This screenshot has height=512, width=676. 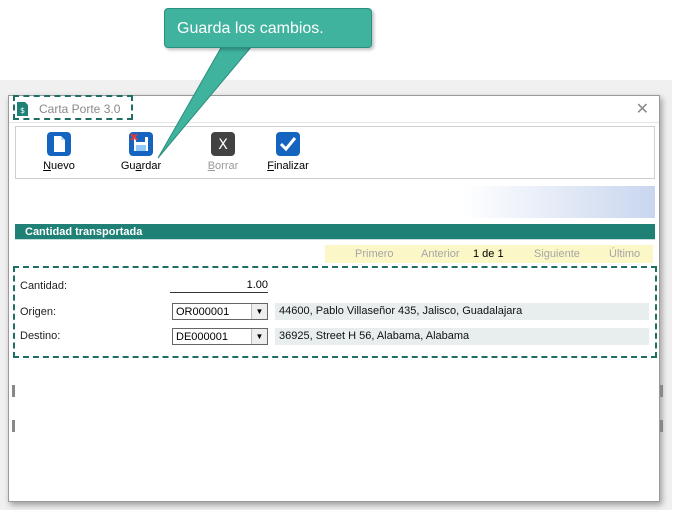 I want to click on section-header: Cantidad transportada, so click(x=335, y=232).